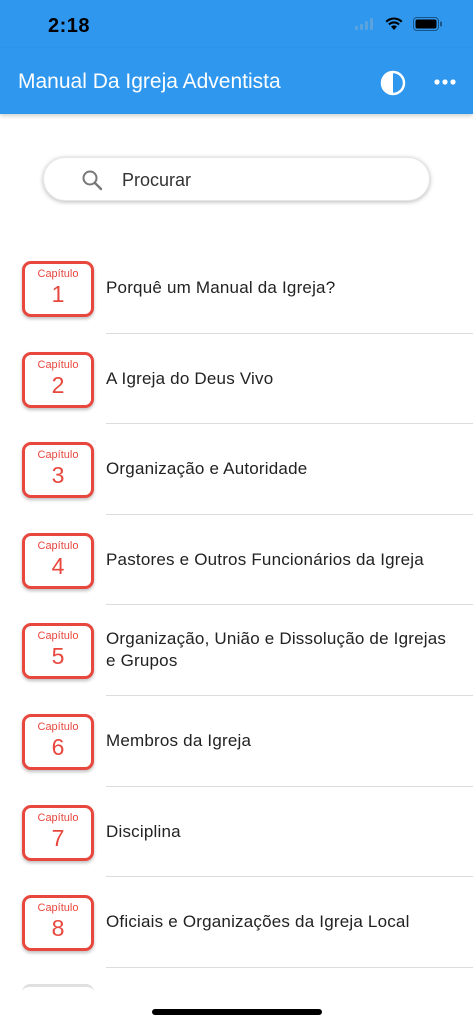 This screenshot has height=1024, width=473. Describe the element at coordinates (236, 832) in the screenshot. I see `chapter-item: Capítulo 7 Disciplina` at that location.